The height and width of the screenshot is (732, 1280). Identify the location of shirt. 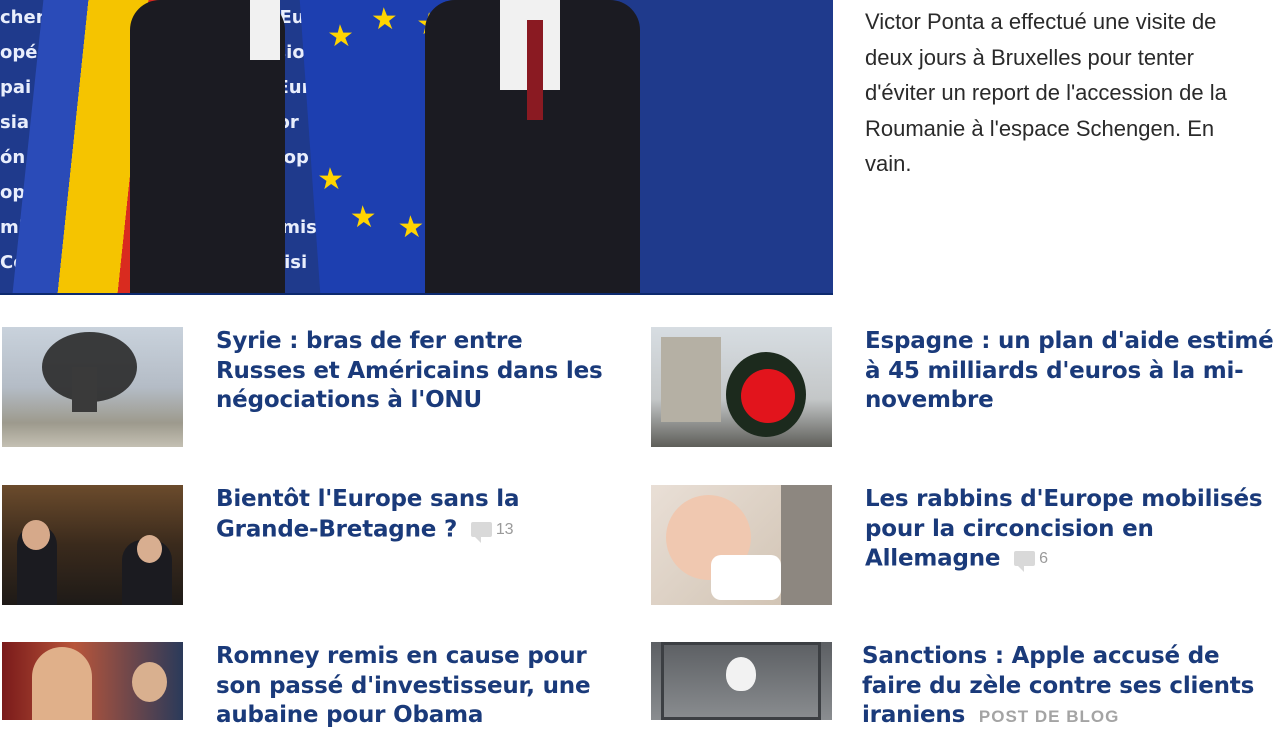
(265, 30).